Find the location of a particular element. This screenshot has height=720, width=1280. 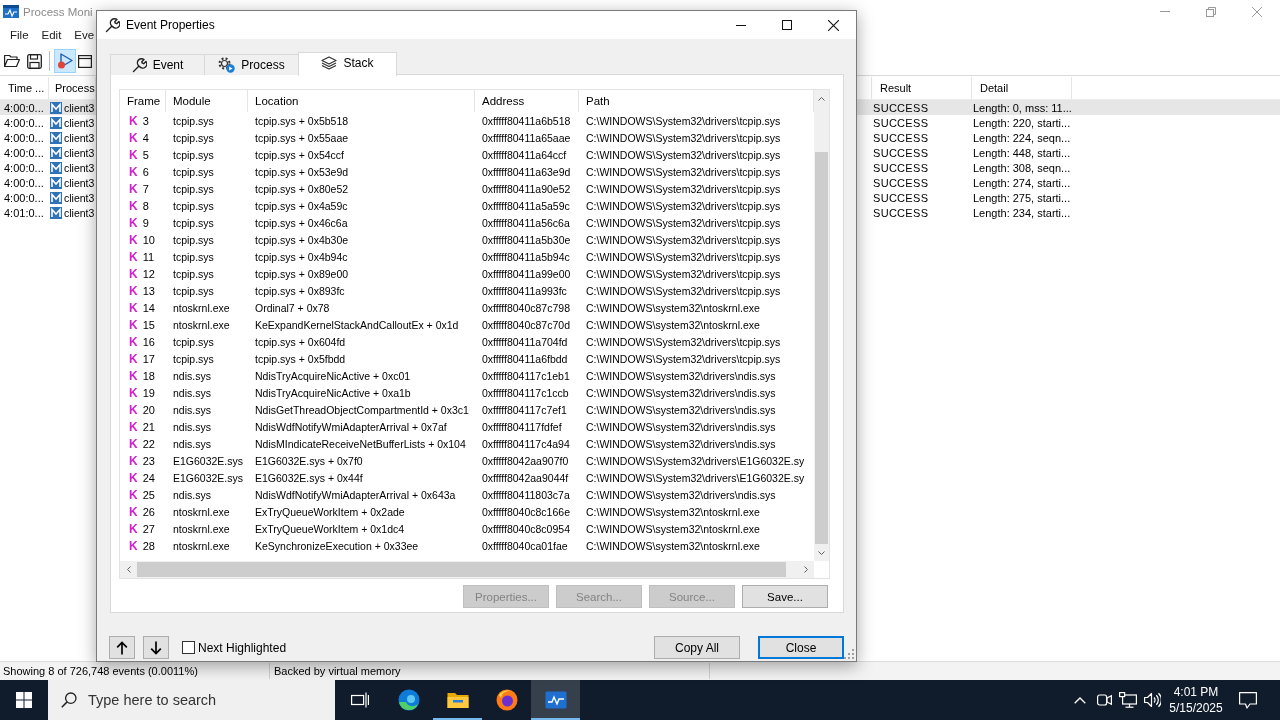

previous-button is located at coordinates (122, 647).